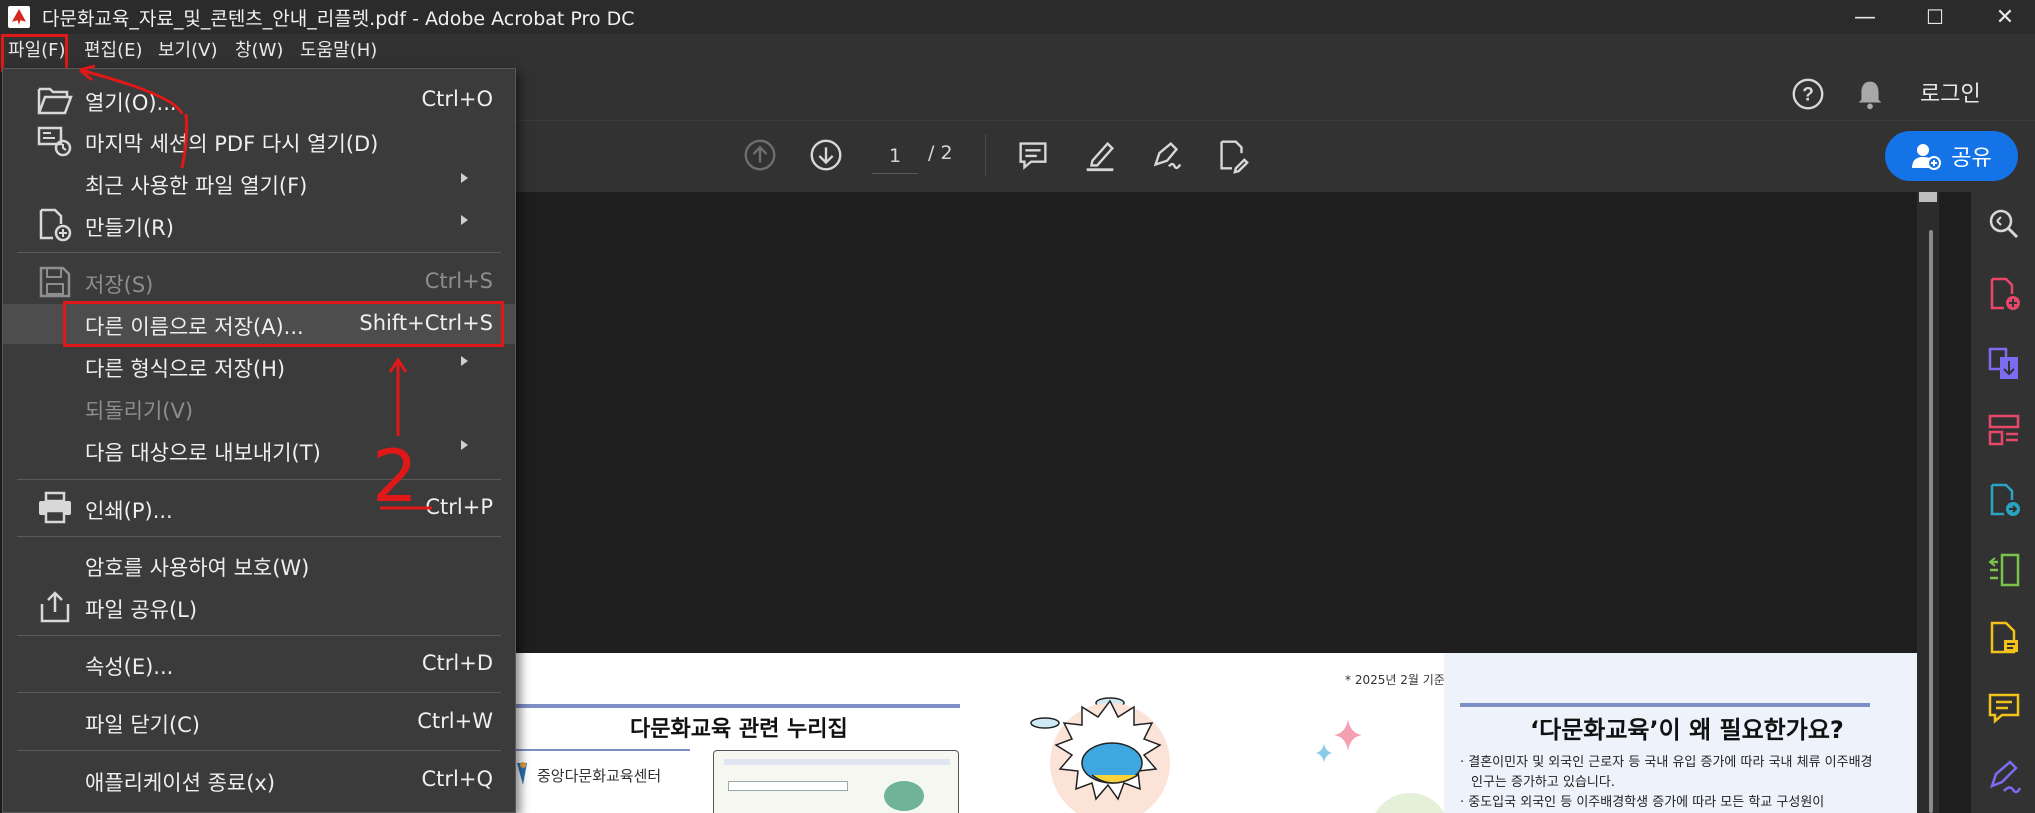 This screenshot has height=813, width=2035. What do you see at coordinates (1100, 755) in the screenshot?
I see `mascot-illustration` at bounding box center [1100, 755].